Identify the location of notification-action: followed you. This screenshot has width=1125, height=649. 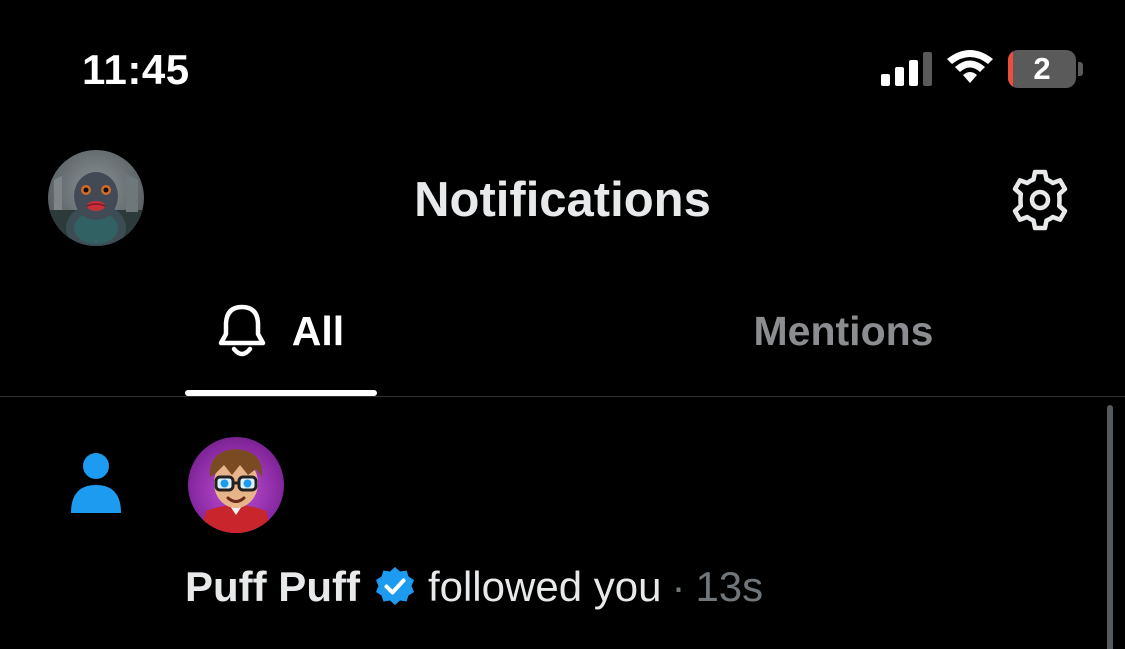
(544, 586).